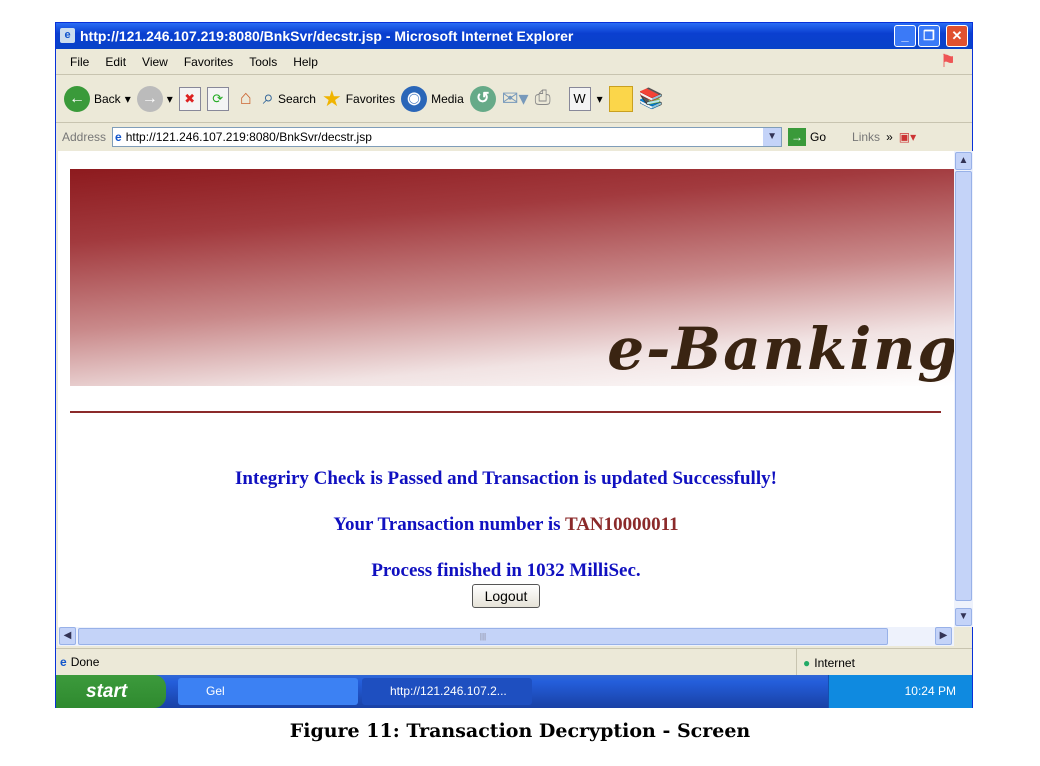 Image resolution: width=1040 pixels, height=766 pixels. Describe the element at coordinates (246, 99) in the screenshot. I see `home-icon: ⌂` at that location.